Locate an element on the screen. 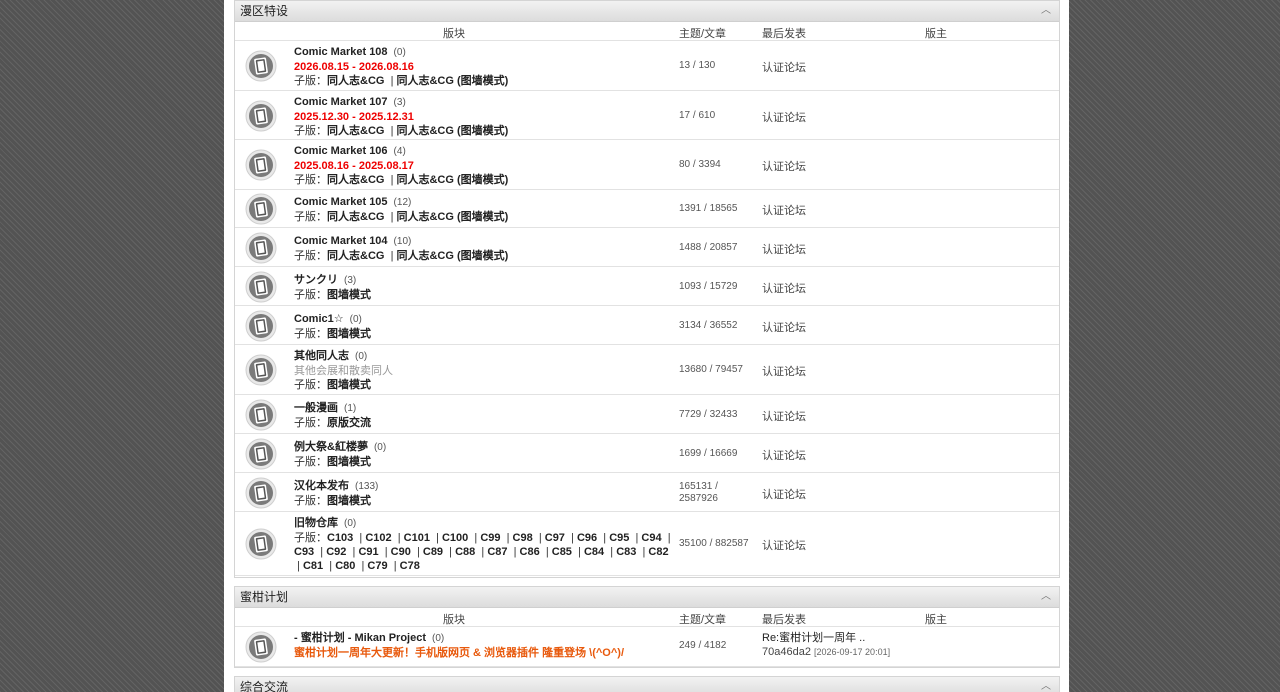  forum-title: - 蜜柑计划 - Mikan Project is located at coordinates (360, 638).